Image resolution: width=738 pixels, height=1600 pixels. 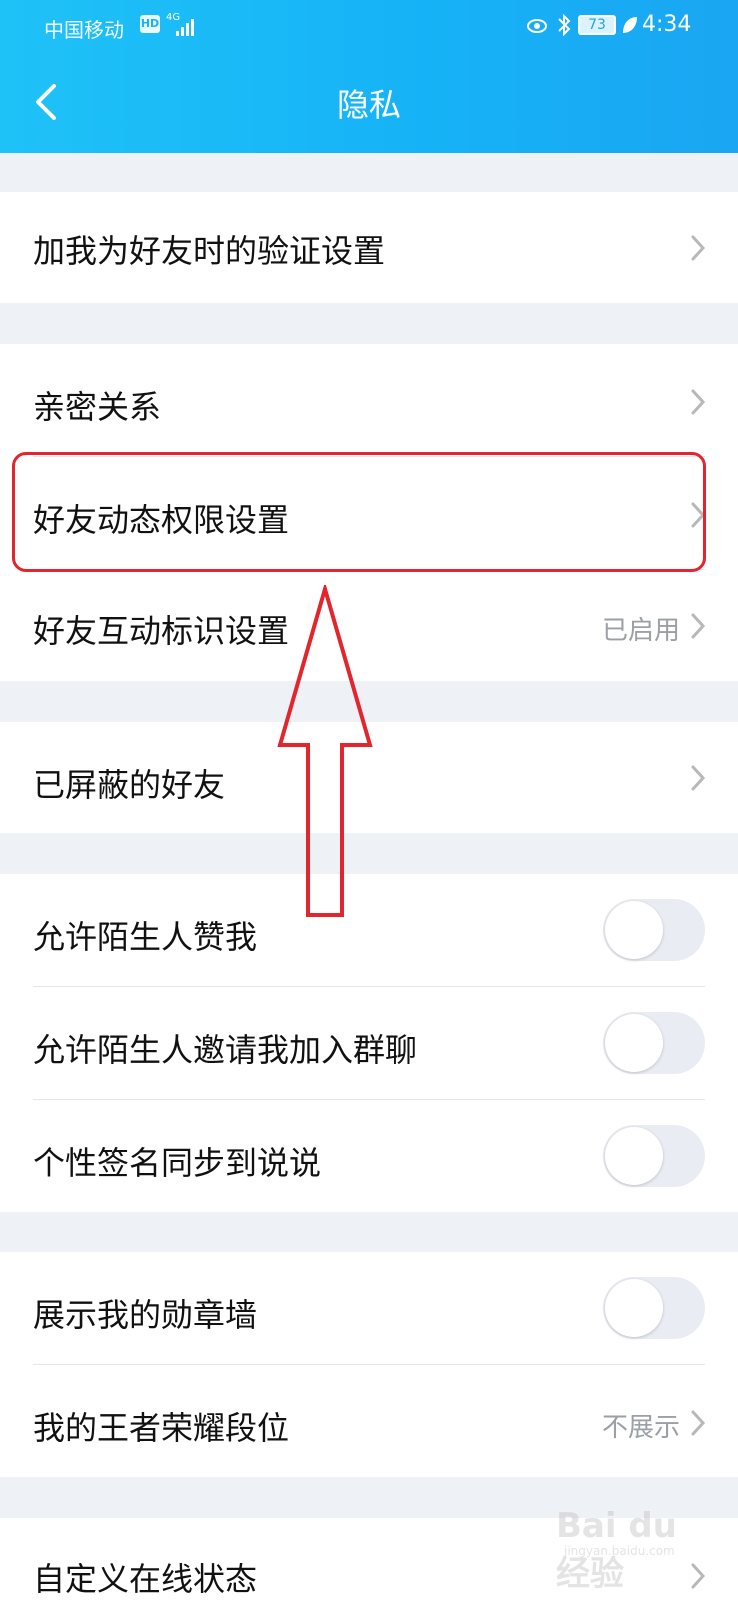 What do you see at coordinates (369, 1421) in the screenshot?
I see `list-item: 我的王者荣耀段位 不展示` at bounding box center [369, 1421].